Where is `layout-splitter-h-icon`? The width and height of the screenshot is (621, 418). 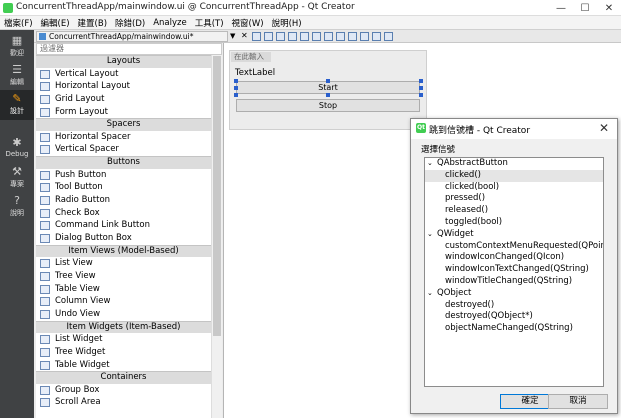
layout-splitter-h-icon is located at coordinates (328, 36).